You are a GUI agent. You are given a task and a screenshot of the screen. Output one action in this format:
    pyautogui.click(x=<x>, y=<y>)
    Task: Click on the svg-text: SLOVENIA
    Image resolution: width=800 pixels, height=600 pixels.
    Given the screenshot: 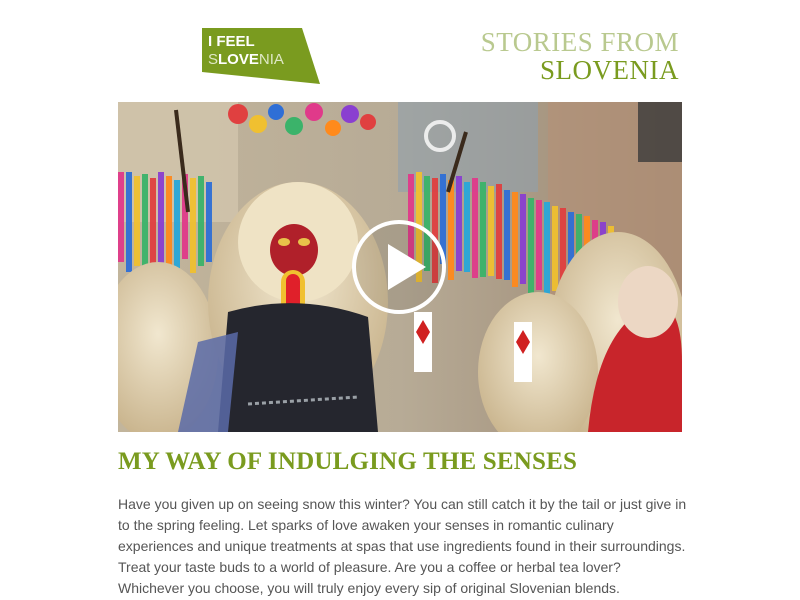 What is the action you would take?
    pyautogui.click(x=246, y=59)
    